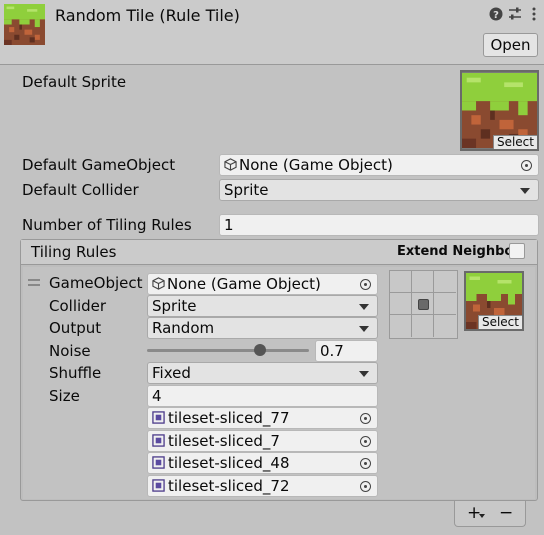 This screenshot has height=535, width=544. I want to click on more-menu-icon, so click(534, 14).